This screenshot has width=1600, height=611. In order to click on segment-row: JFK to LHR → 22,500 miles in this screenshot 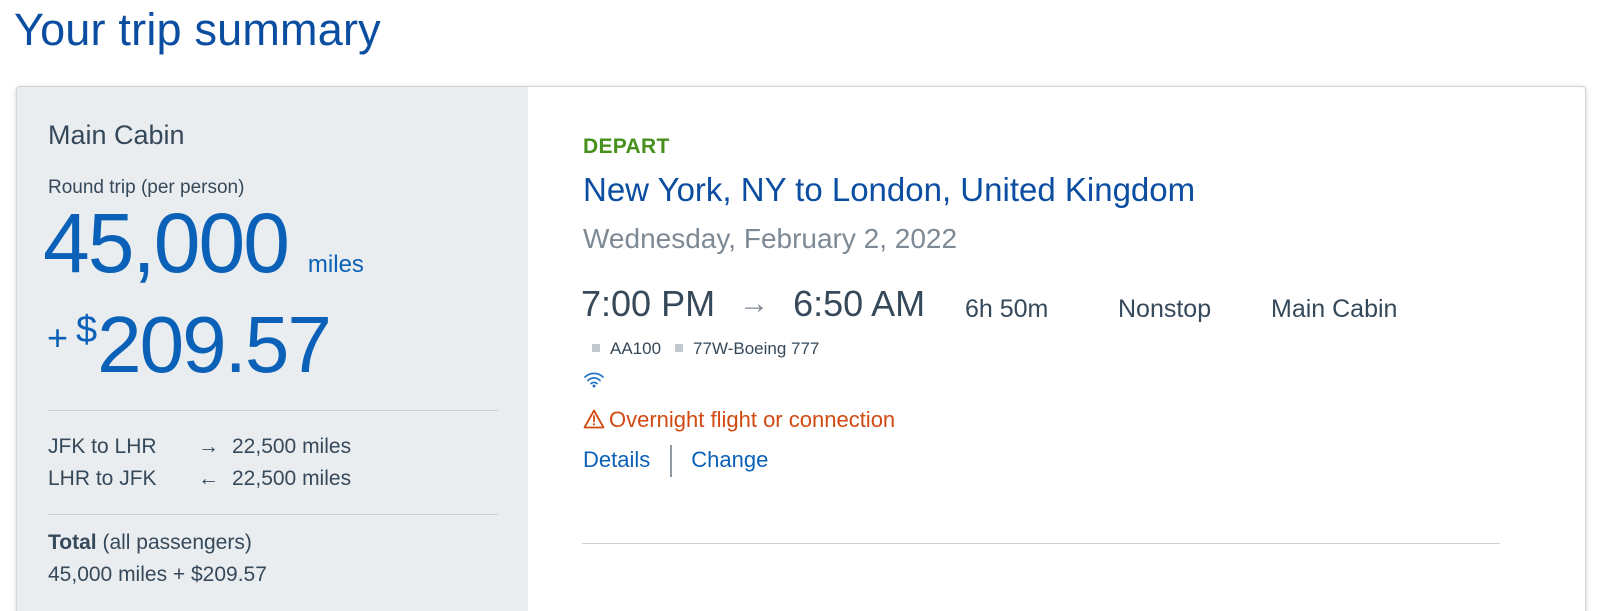, I will do `click(199, 447)`.